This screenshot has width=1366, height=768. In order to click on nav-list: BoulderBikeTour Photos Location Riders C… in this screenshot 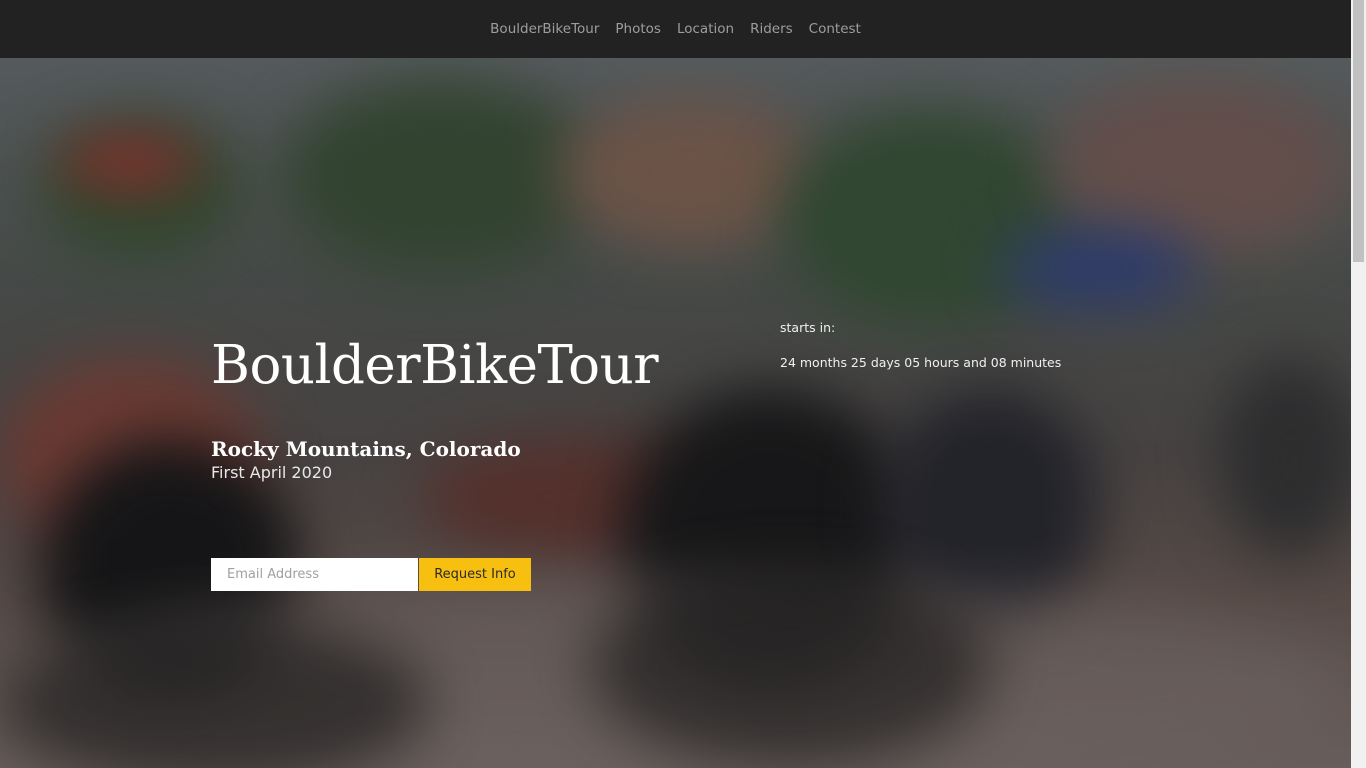, I will do `click(675, 29)`.